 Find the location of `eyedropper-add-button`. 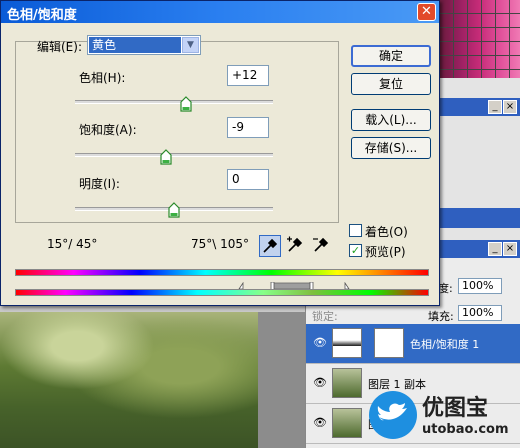

eyedropper-add-button is located at coordinates (296, 246).